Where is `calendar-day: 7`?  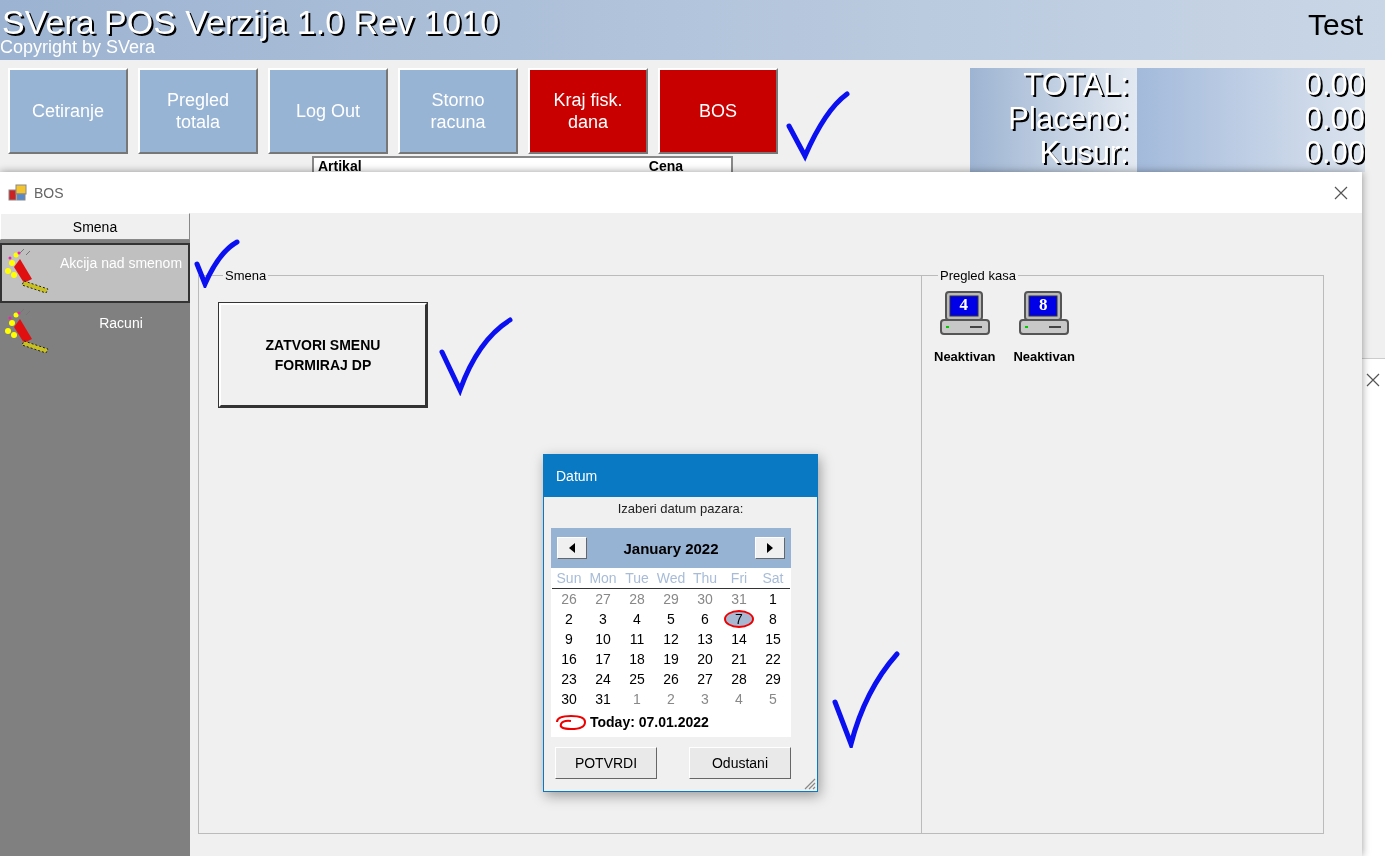 calendar-day: 7 is located at coordinates (739, 619).